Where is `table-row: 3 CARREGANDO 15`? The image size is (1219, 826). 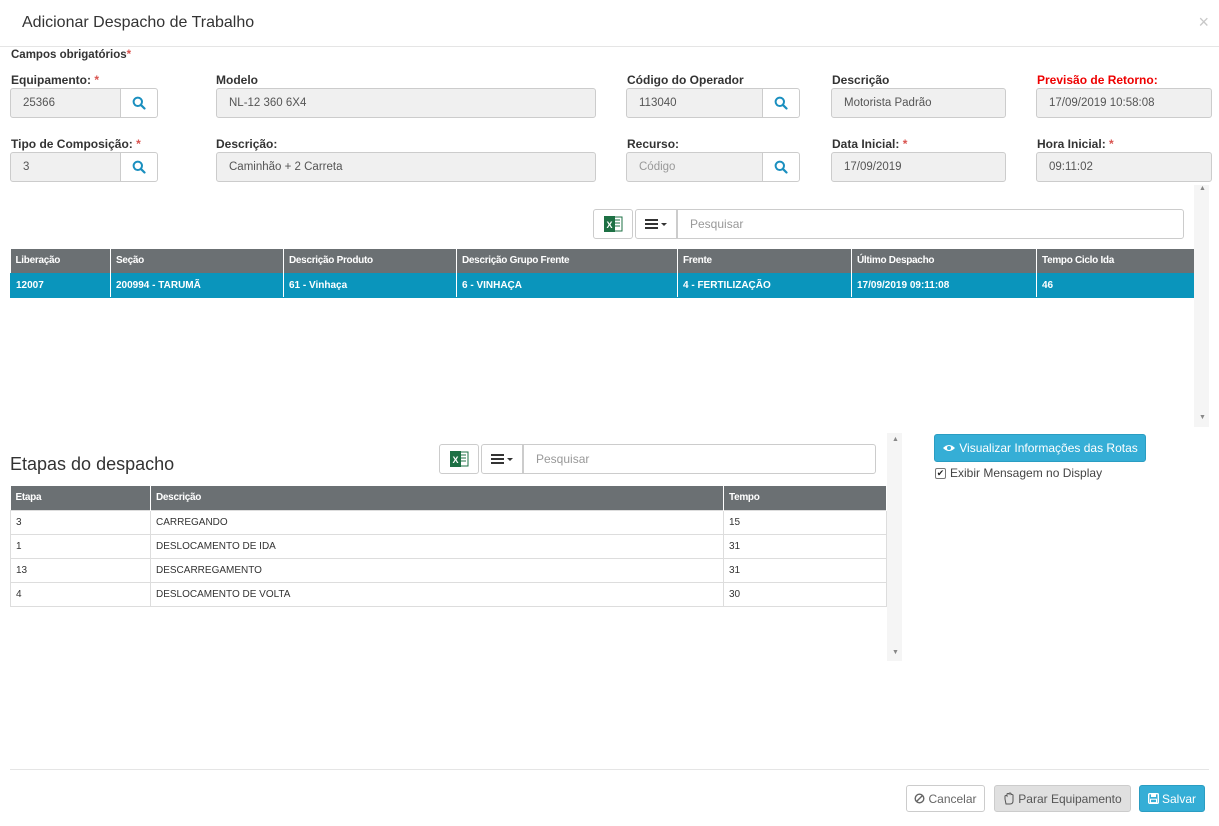 table-row: 3 CARREGANDO 15 is located at coordinates (448, 522).